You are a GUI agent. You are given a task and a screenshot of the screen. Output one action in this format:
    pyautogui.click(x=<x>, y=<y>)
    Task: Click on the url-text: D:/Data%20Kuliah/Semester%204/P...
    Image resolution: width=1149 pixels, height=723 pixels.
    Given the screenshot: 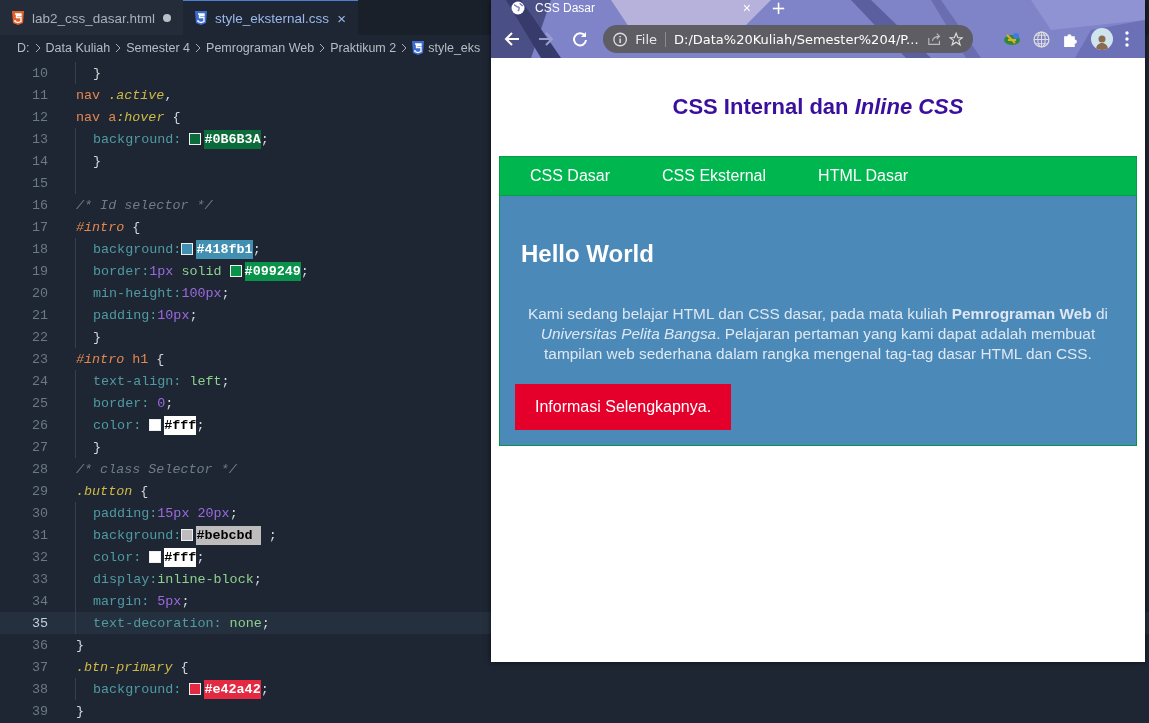 What is the action you would take?
    pyautogui.click(x=796, y=39)
    